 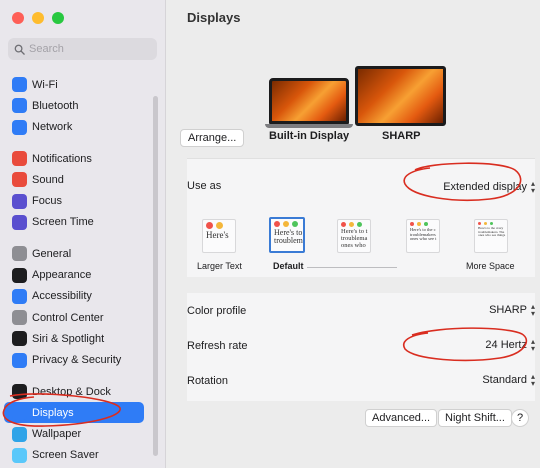 I want to click on help-button: ?, so click(x=520, y=418).